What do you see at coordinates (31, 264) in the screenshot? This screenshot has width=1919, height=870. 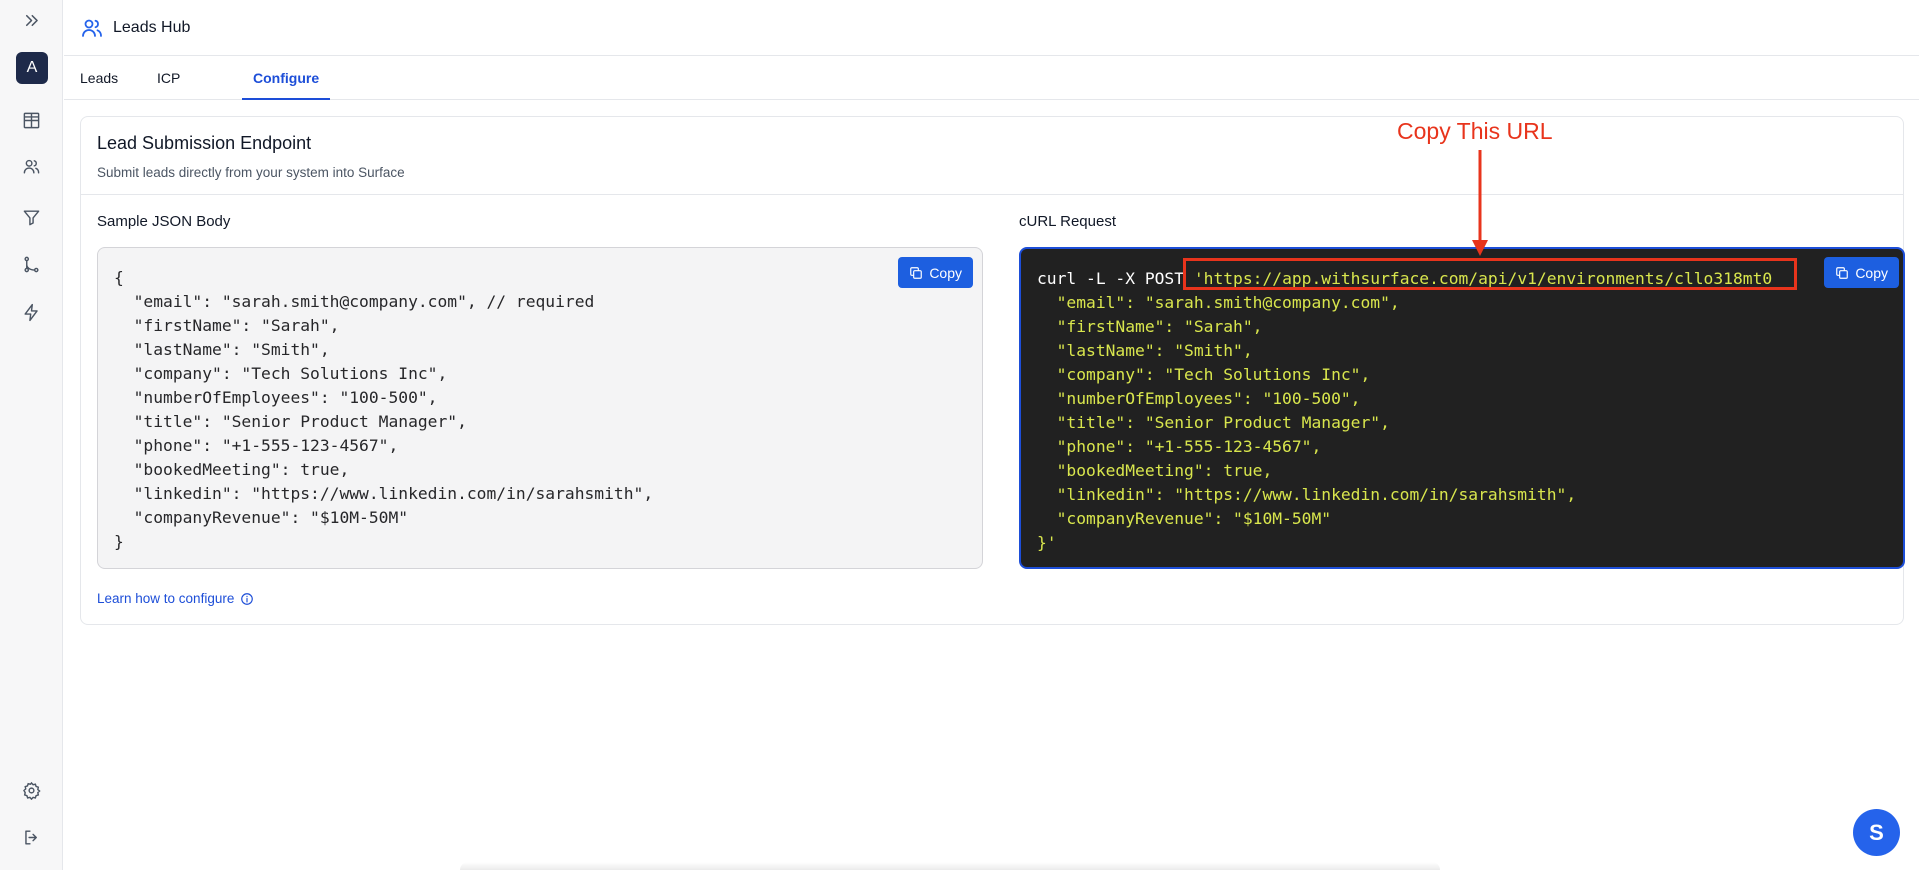 I see `routing-icon` at bounding box center [31, 264].